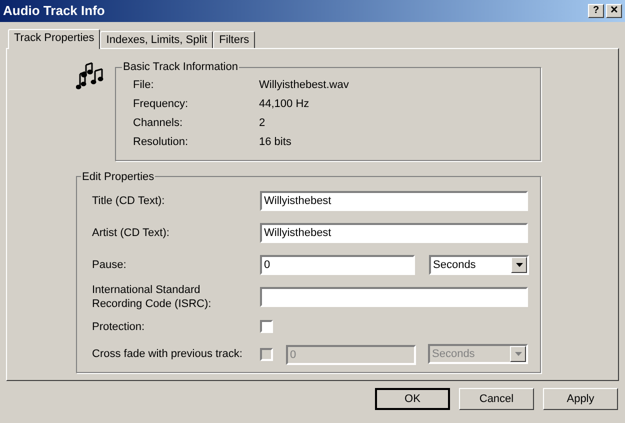 Image resolution: width=625 pixels, height=423 pixels. What do you see at coordinates (129, 201) in the screenshot?
I see `field-label: Title (CD Text):` at bounding box center [129, 201].